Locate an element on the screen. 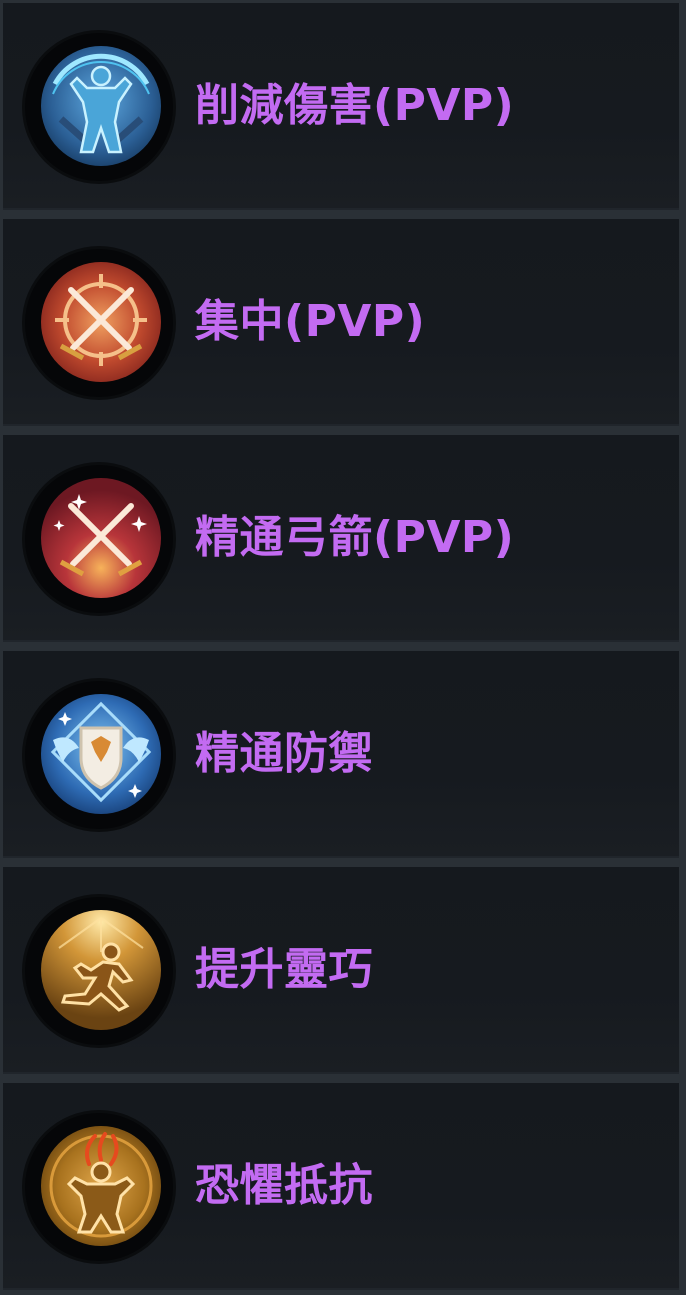  skill-label: 精通防禦 is located at coordinates (284, 753).